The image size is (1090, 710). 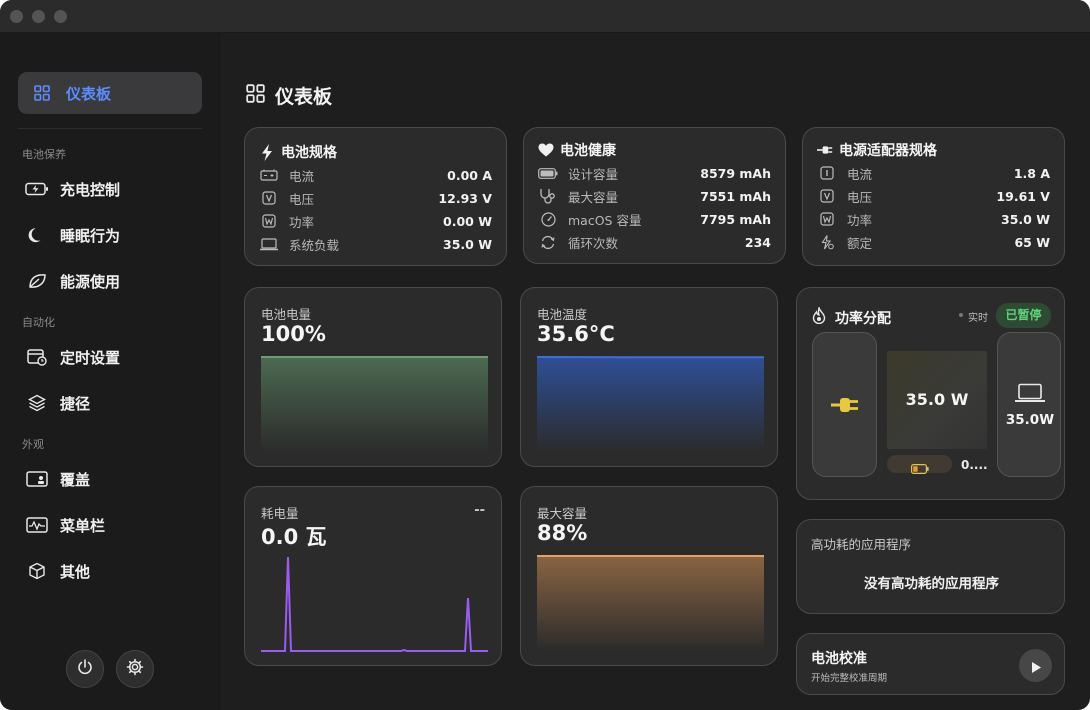 I want to click on sidebar-item-shortcuts: 捷径, so click(x=57, y=403).